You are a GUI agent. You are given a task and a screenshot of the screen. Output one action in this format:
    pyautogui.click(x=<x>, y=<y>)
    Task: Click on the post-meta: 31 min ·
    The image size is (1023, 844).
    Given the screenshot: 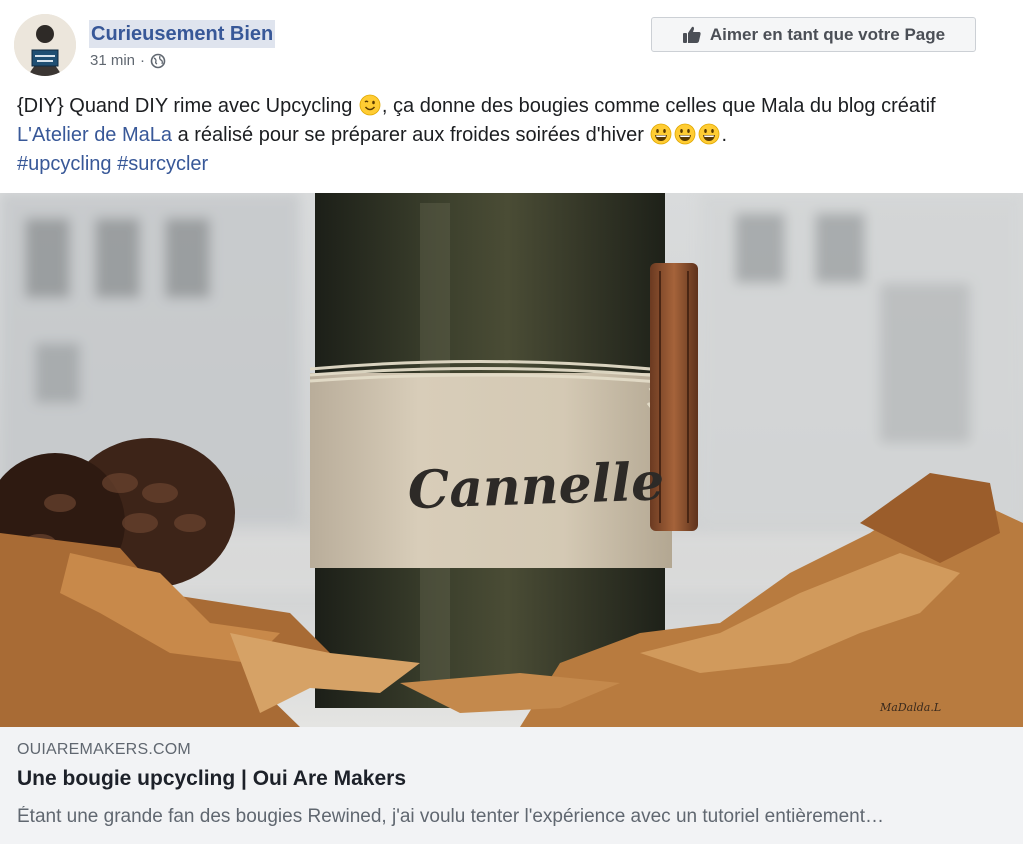 What is the action you would take?
    pyautogui.click(x=128, y=60)
    